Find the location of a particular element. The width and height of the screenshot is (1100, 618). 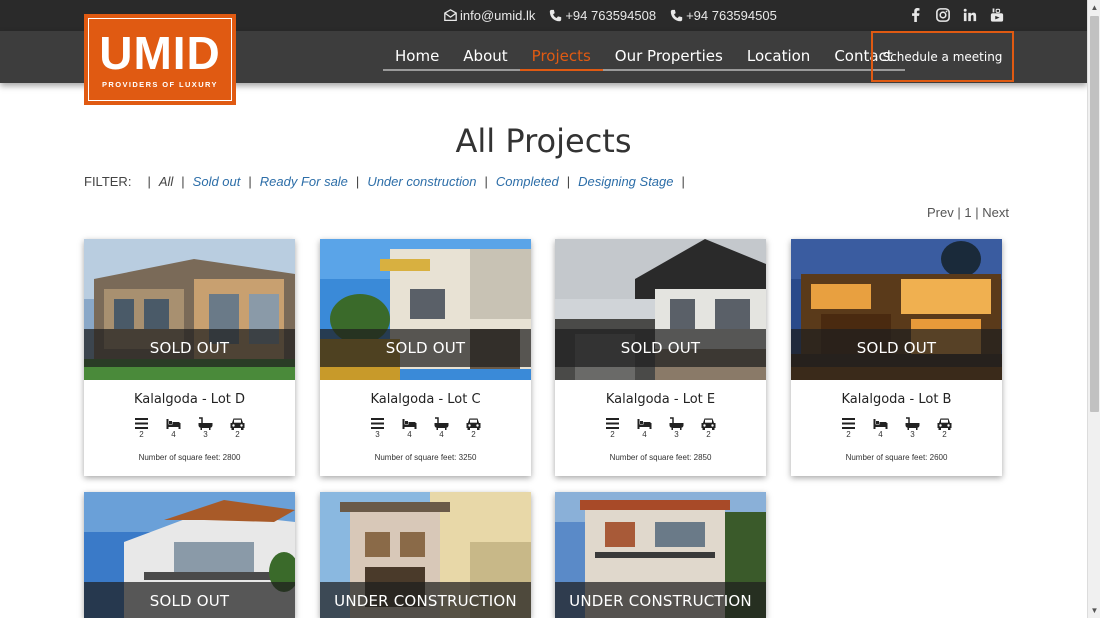

page-scrollbar: ▲ ▼ is located at coordinates (1093, 309).